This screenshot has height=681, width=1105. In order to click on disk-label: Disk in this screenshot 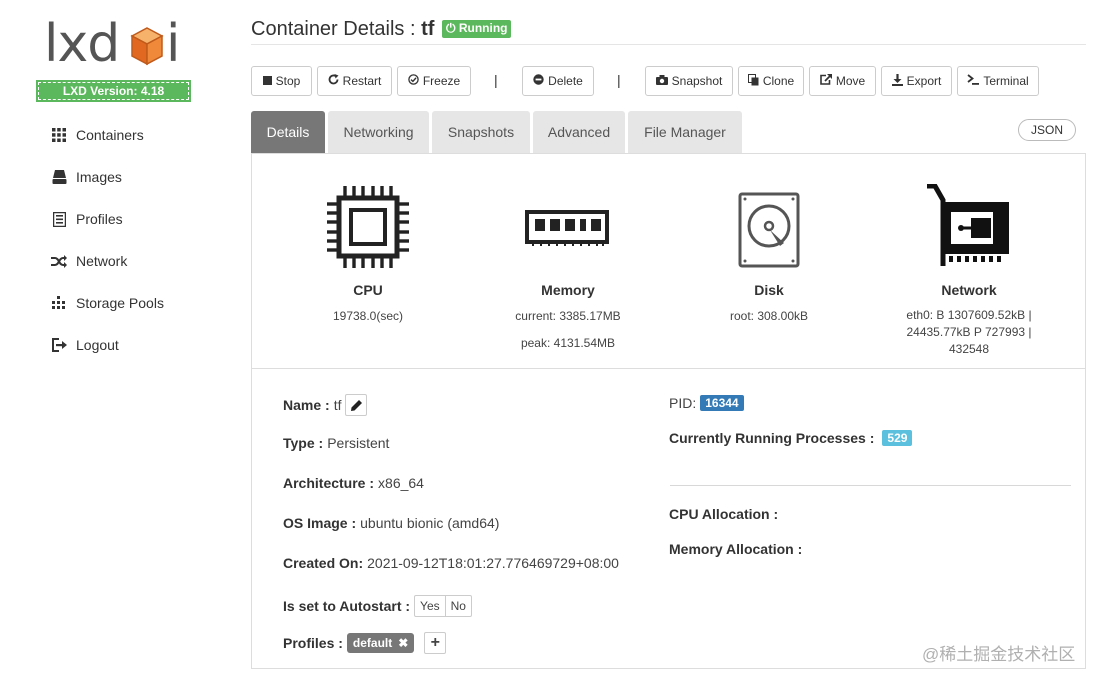, I will do `click(769, 290)`.